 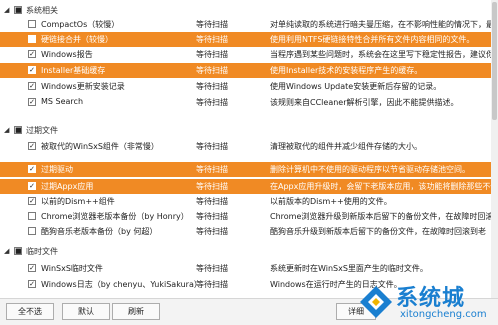 What do you see at coordinates (249, 130) in the screenshot?
I see `group-header-expired: ◢ ■ 过期文件` at bounding box center [249, 130].